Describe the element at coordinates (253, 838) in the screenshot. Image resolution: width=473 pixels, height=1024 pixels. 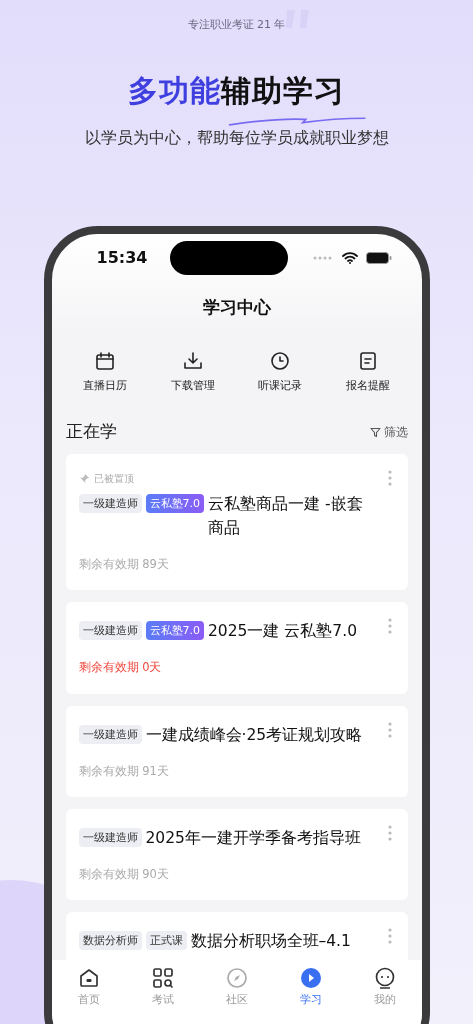
I see `course-title: 2025年一建开学季备考指导班` at that location.